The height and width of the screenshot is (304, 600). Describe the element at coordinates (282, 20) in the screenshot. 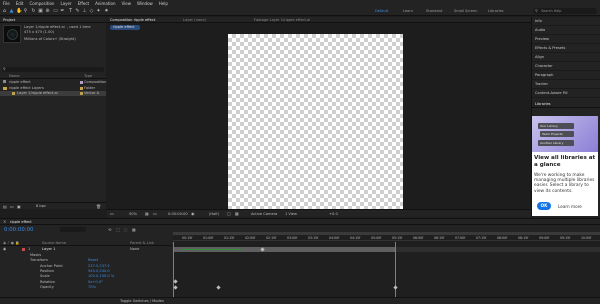

I see `tab-footage: Footage Layer 1/ripple effect.ai` at that location.